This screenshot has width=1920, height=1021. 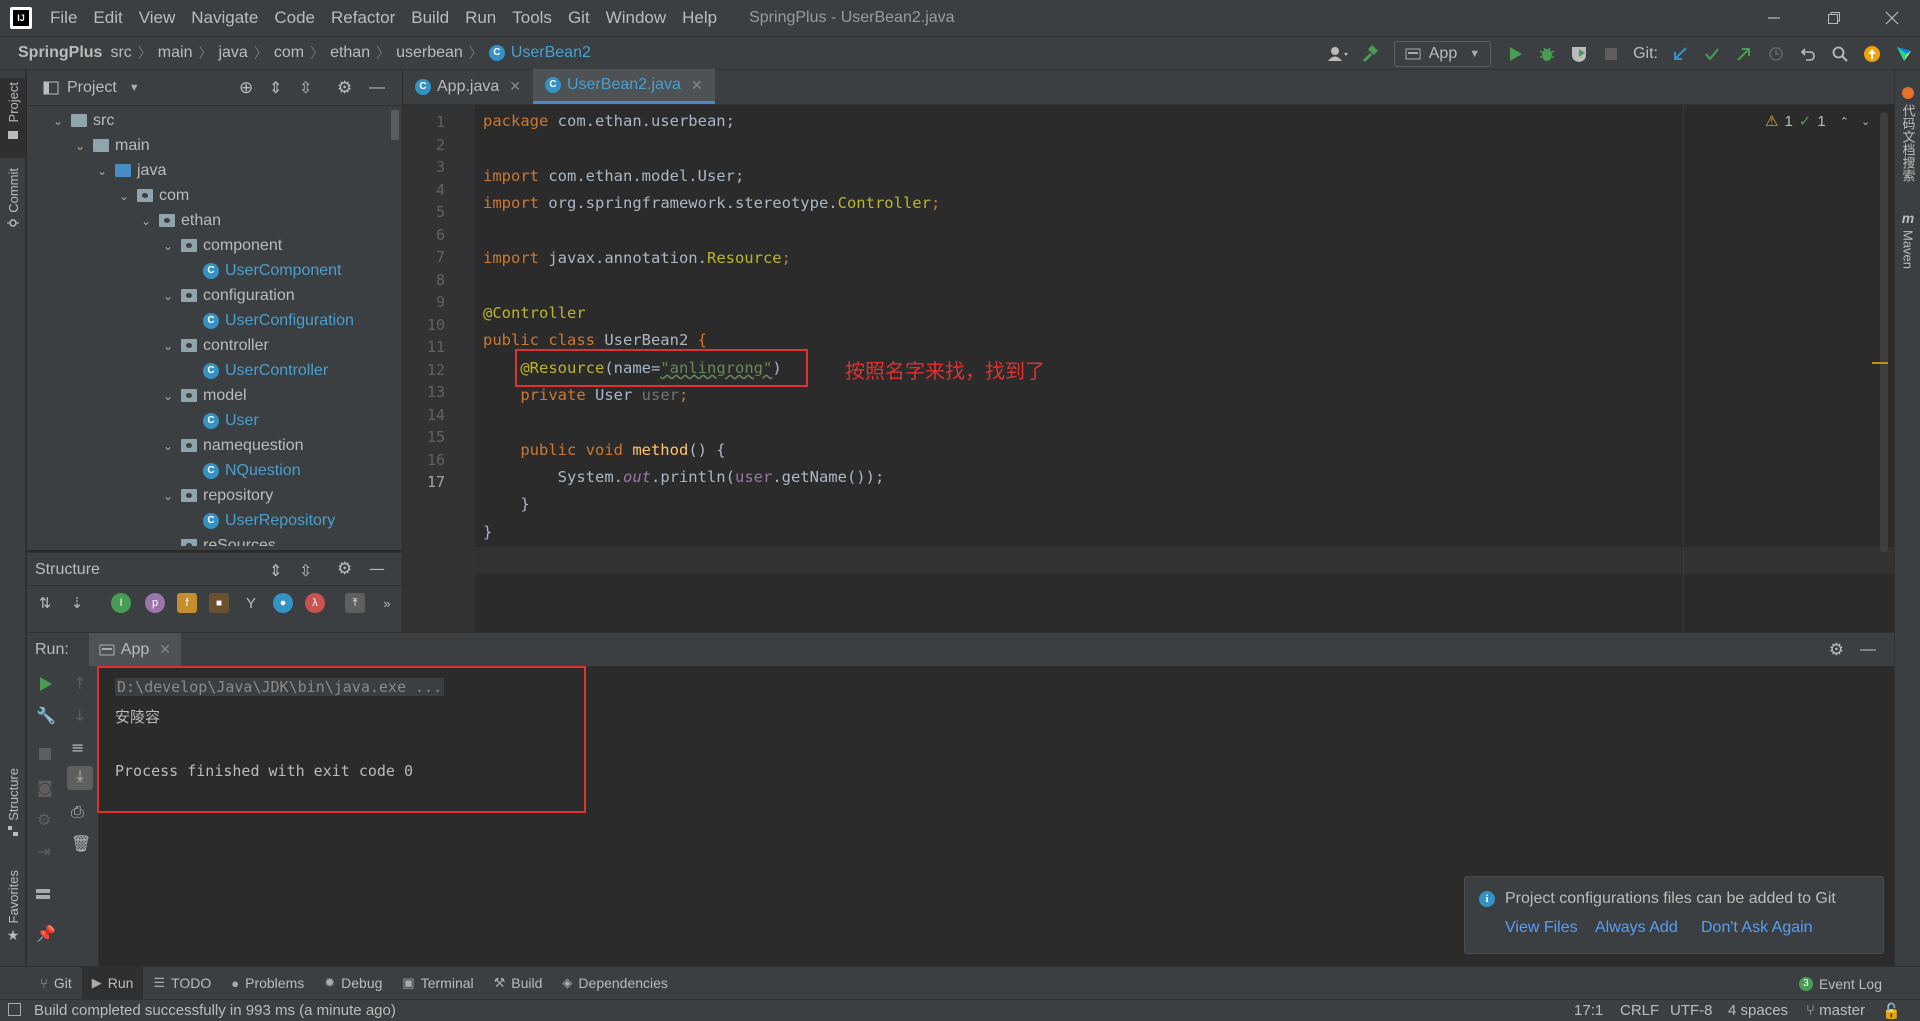 What do you see at coordinates (1774, 18) in the screenshot?
I see `minimize-icon` at bounding box center [1774, 18].